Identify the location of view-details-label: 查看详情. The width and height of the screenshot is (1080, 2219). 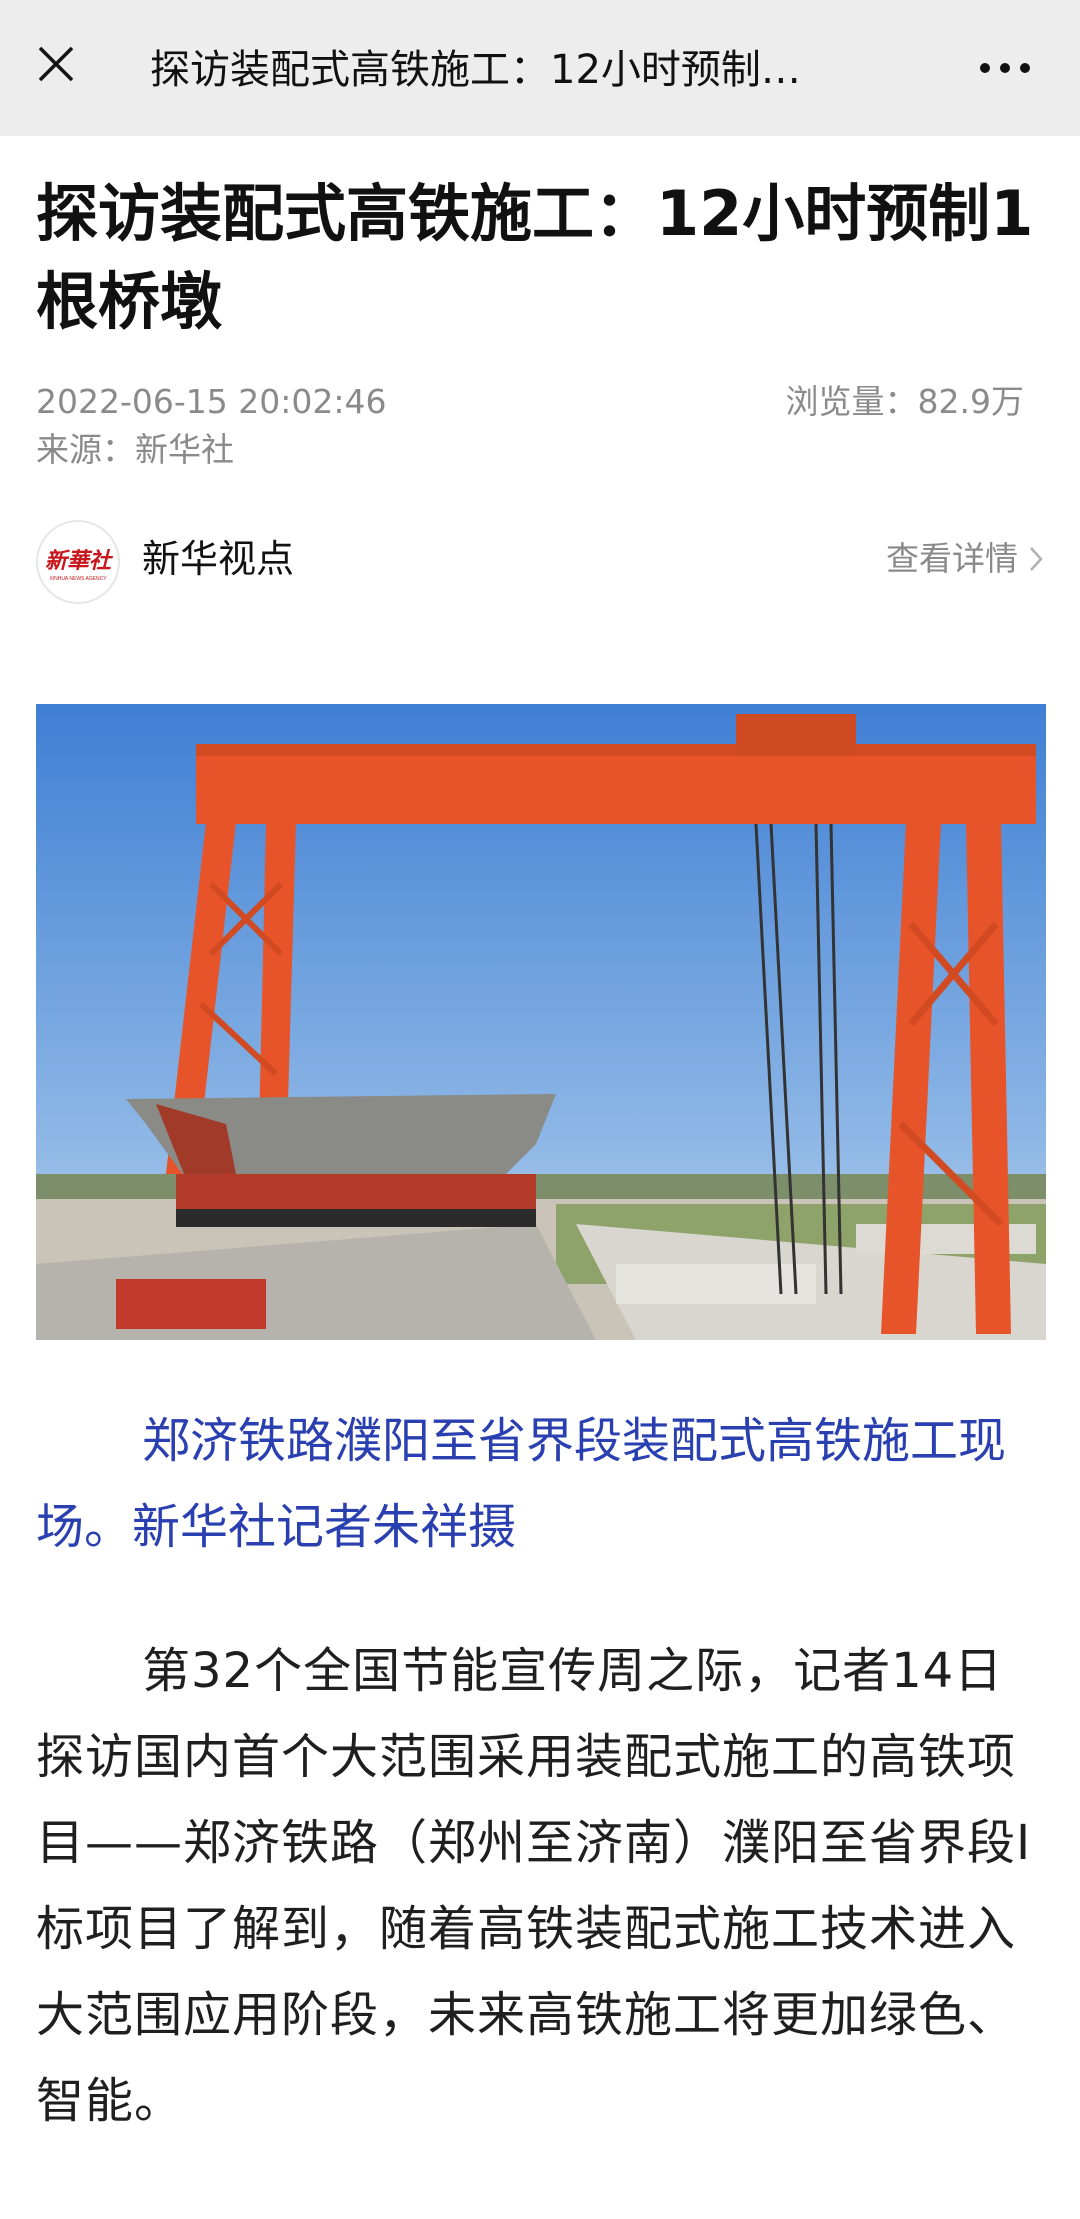
(952, 558).